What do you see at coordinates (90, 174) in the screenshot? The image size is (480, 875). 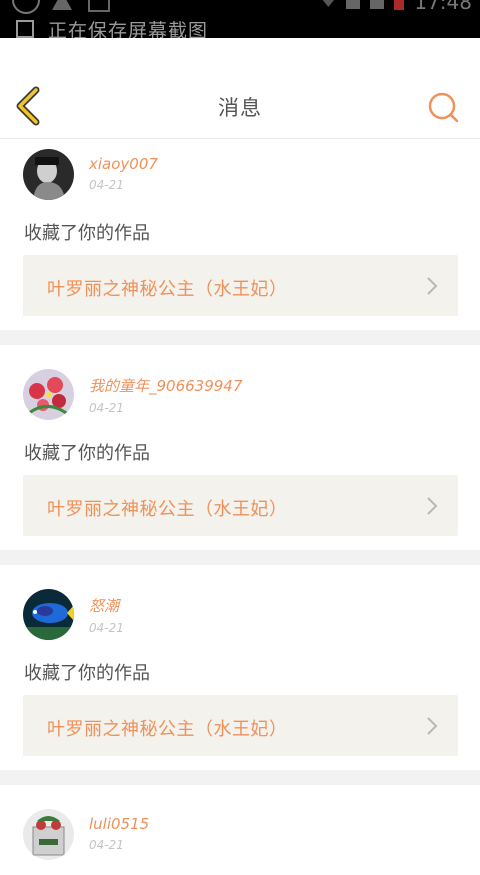 I see `message-header: xiaoy007 04-21` at bounding box center [90, 174].